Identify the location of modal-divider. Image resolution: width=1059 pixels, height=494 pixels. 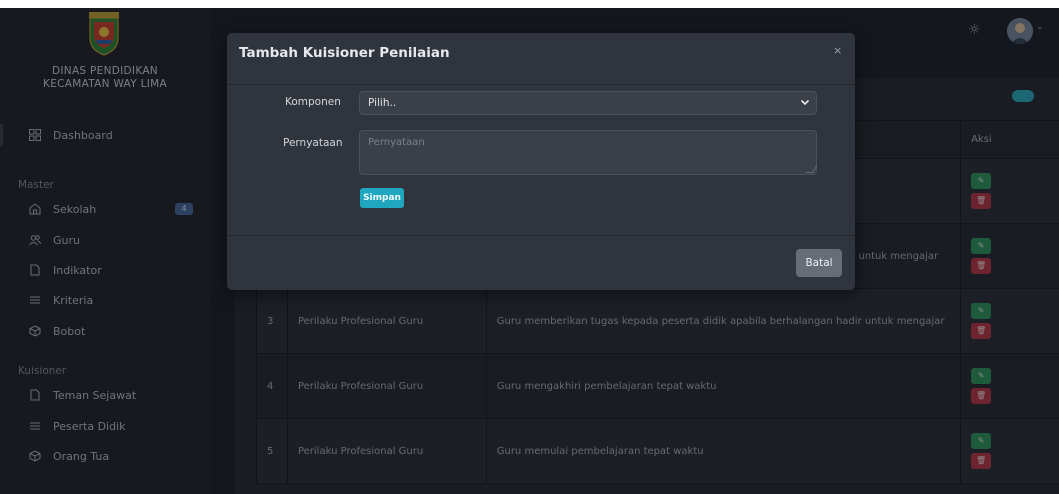
(541, 235).